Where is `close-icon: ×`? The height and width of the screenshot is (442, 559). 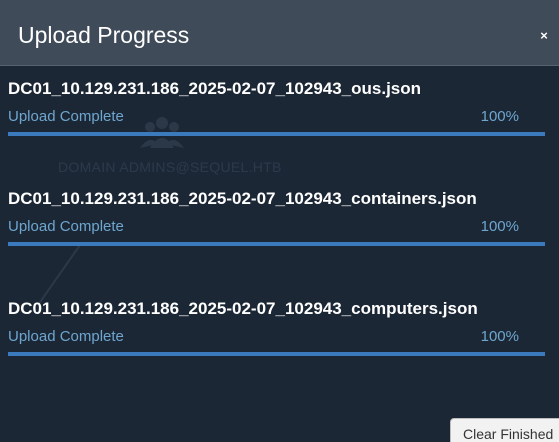 close-icon: × is located at coordinates (544, 36).